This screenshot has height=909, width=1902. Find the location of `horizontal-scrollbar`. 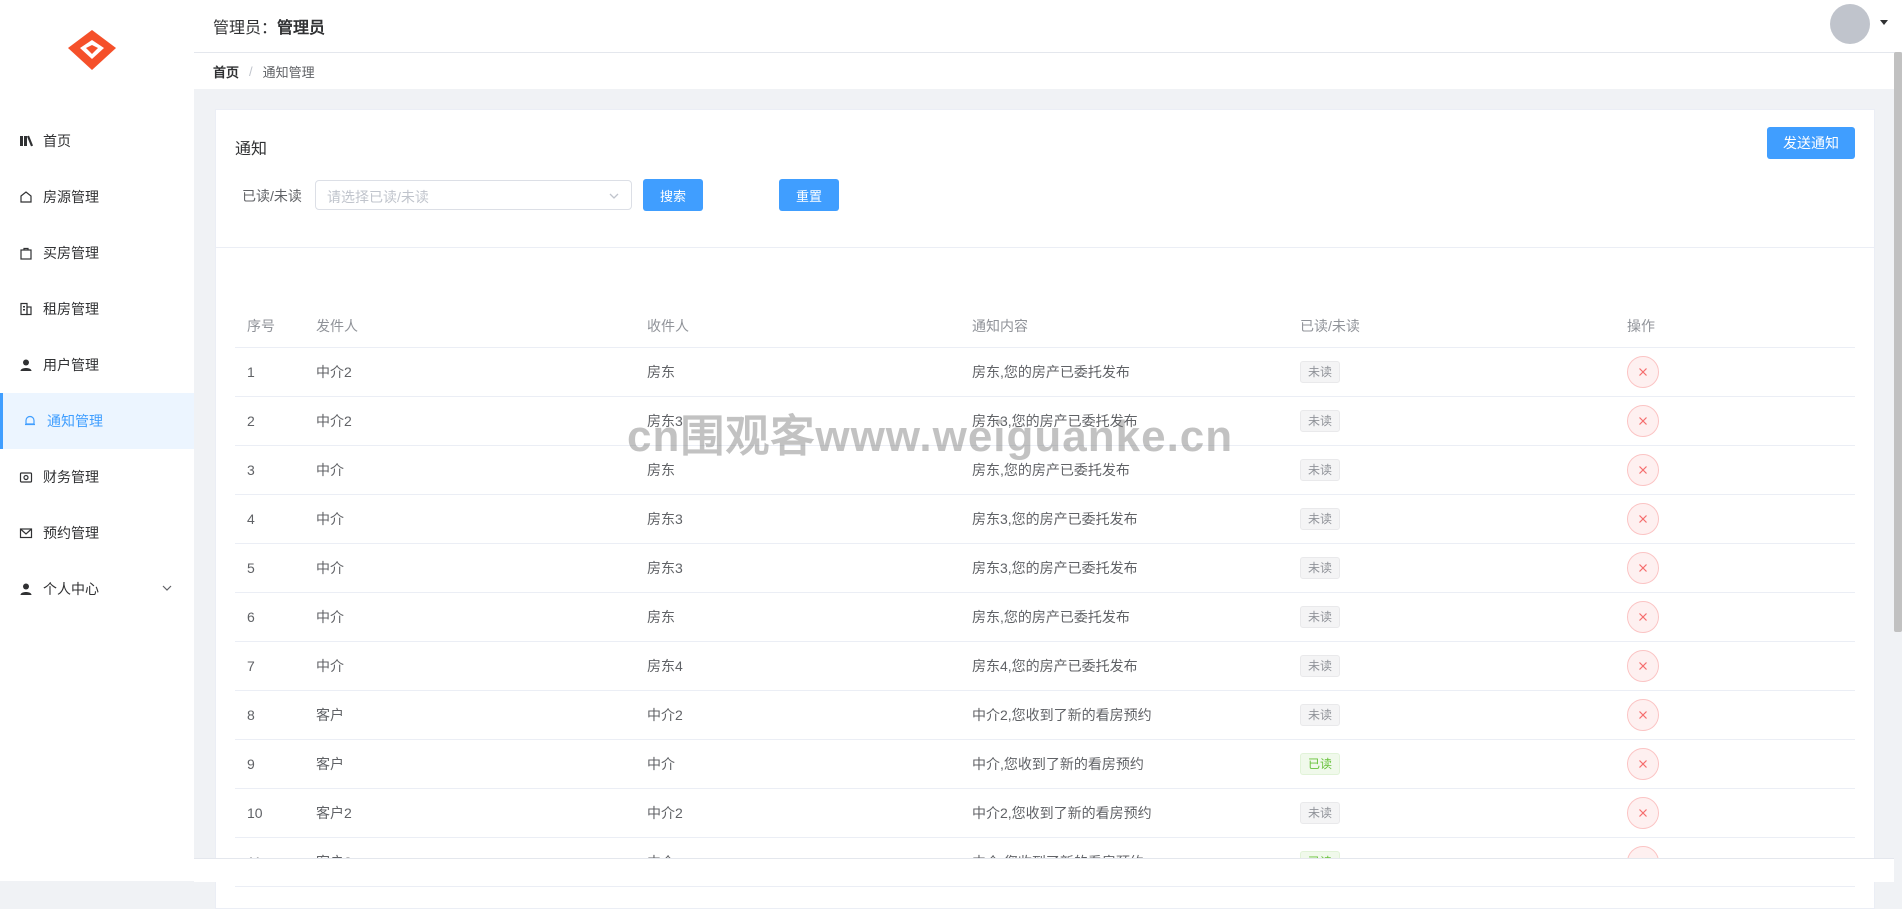

horizontal-scrollbar is located at coordinates (1044, 870).